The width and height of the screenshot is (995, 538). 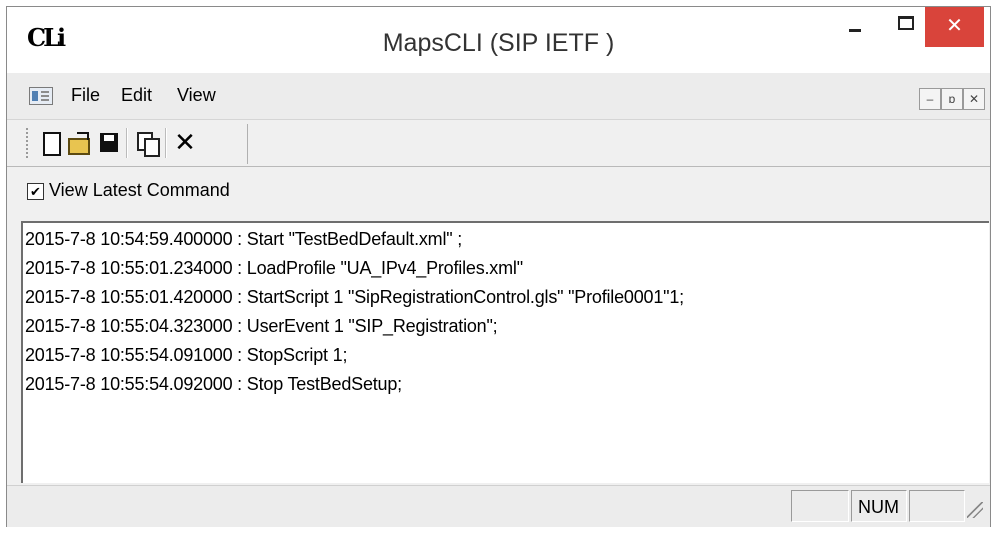 What do you see at coordinates (109, 143) in the screenshot?
I see `save-icon` at bounding box center [109, 143].